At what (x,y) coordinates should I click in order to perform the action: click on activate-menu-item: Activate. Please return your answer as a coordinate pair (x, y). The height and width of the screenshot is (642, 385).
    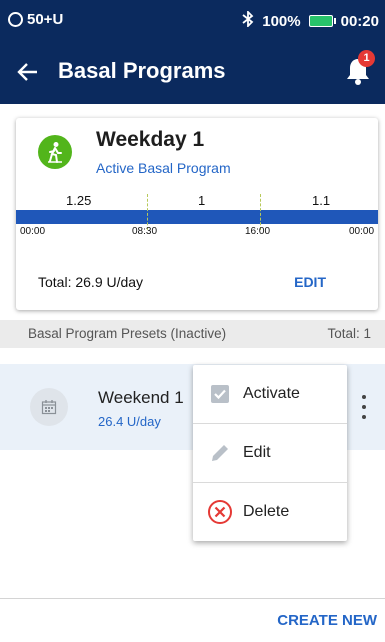
    Looking at the image, I should click on (270, 394).